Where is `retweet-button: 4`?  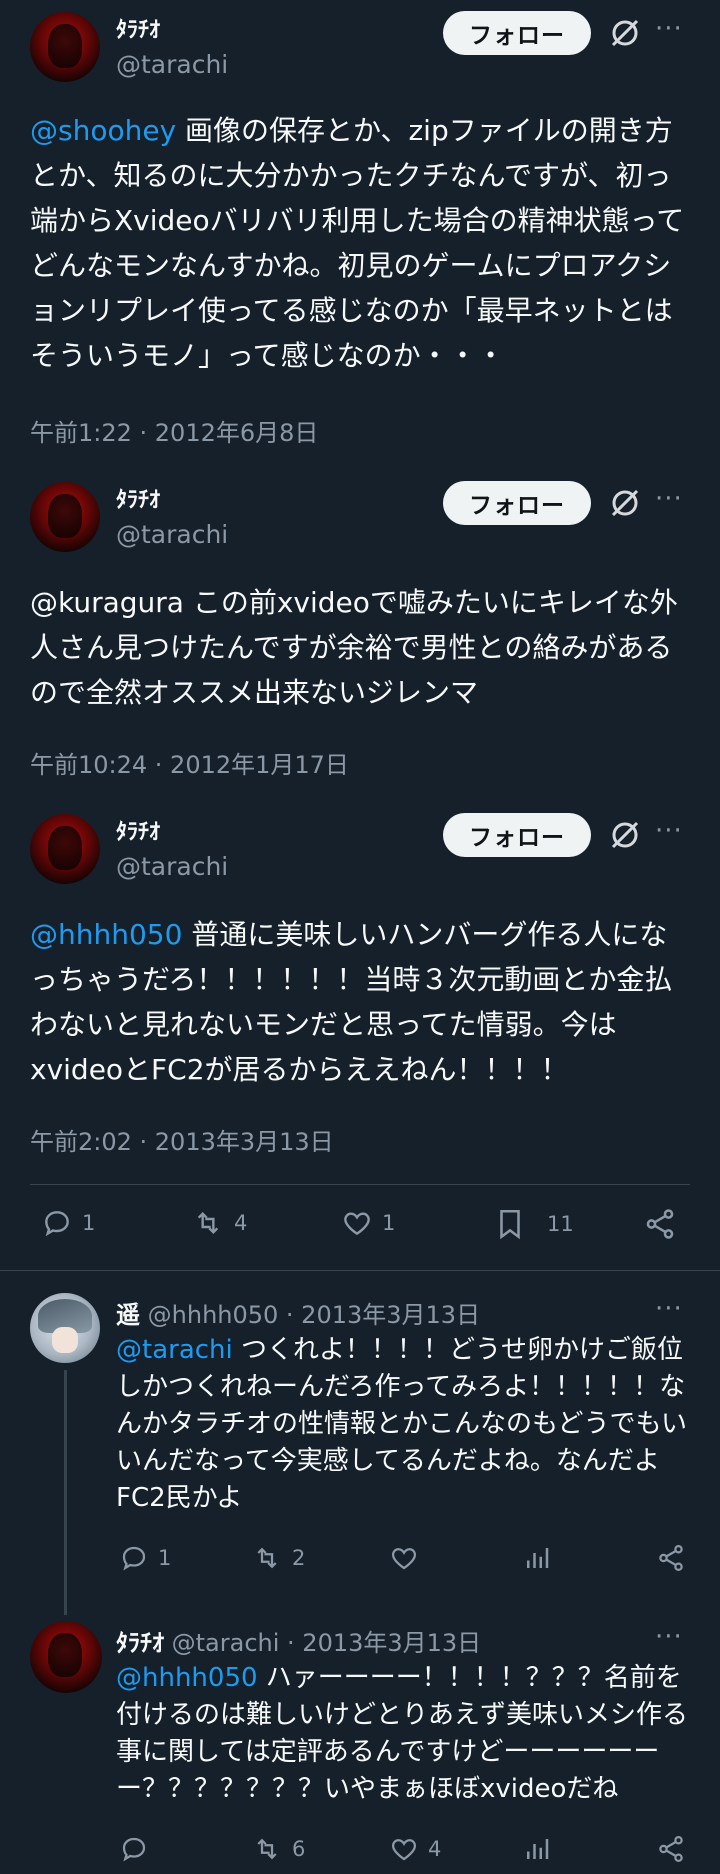
retweet-button: 4 is located at coordinates (218, 1223).